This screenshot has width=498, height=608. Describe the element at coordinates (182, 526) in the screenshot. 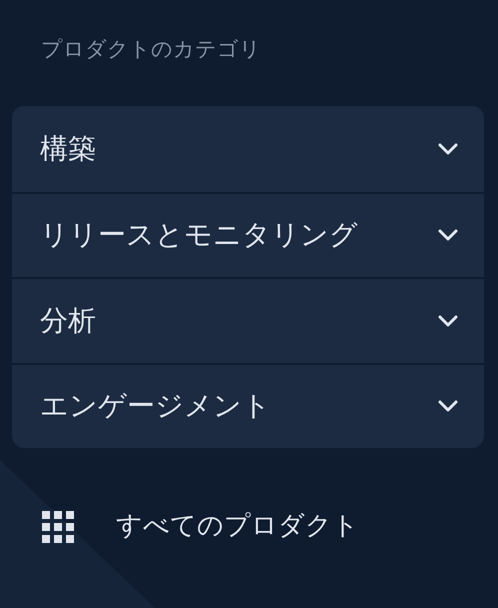

I see `all-products-link: すべてのプロダクト` at that location.